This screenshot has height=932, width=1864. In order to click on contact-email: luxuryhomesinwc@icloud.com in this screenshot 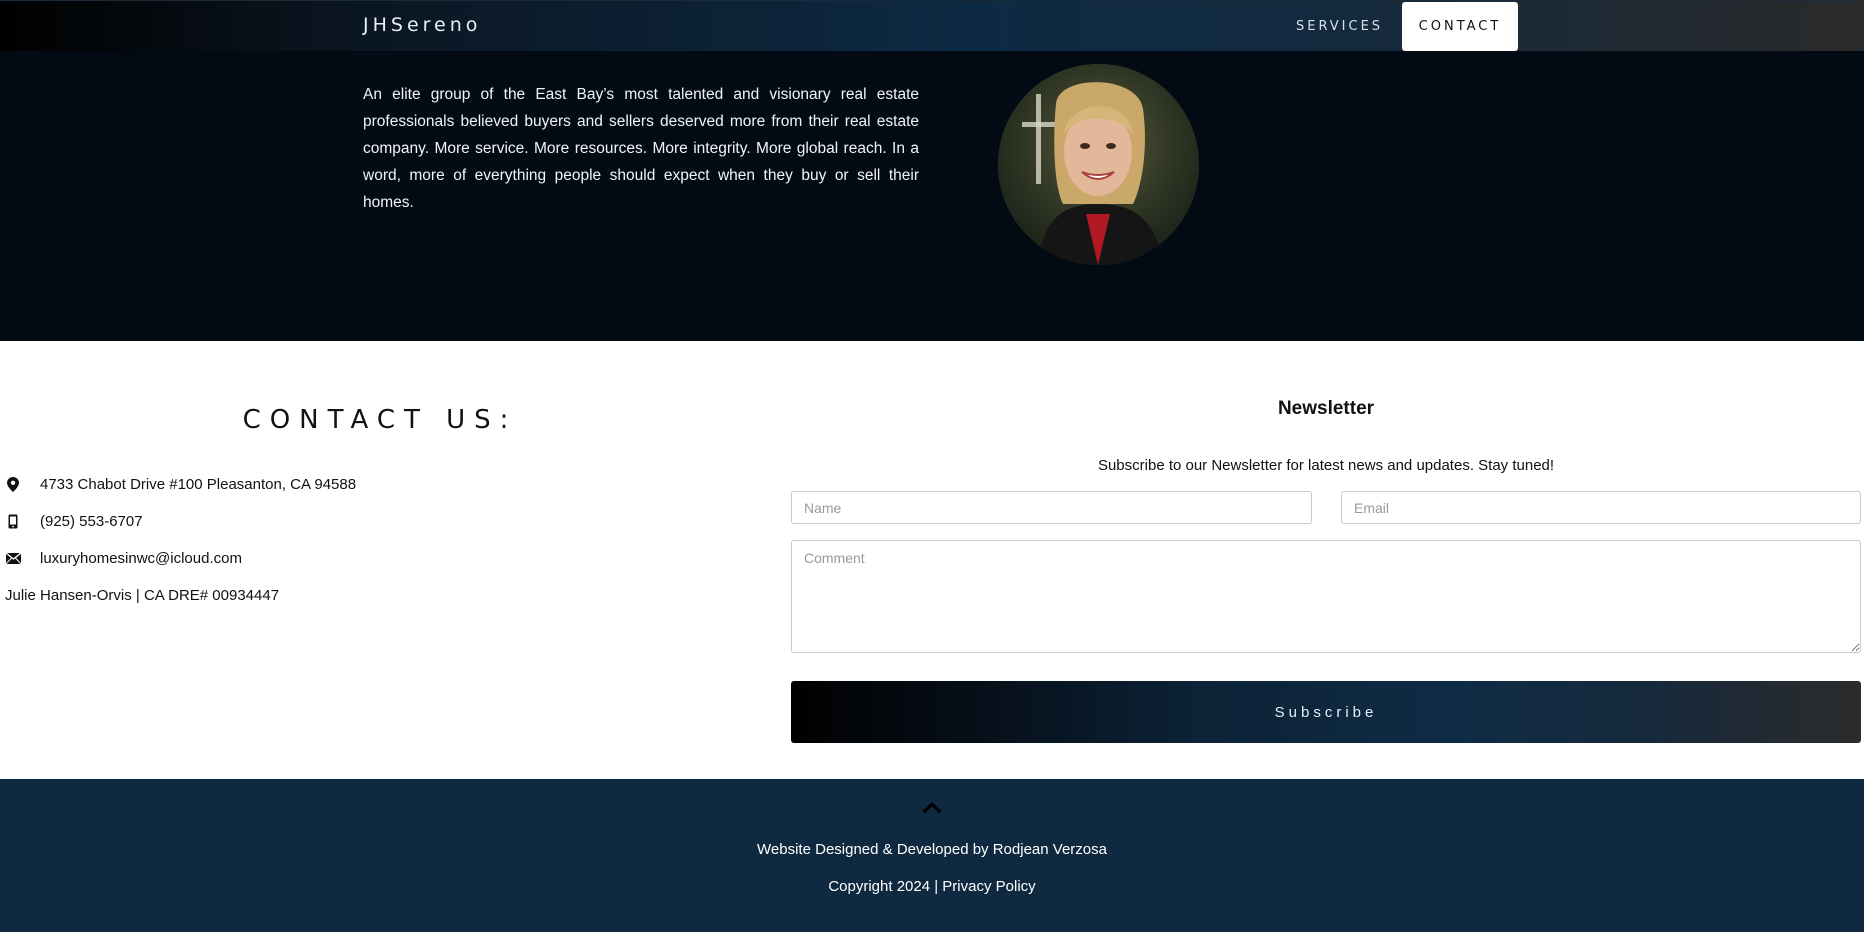, I will do `click(123, 558)`.